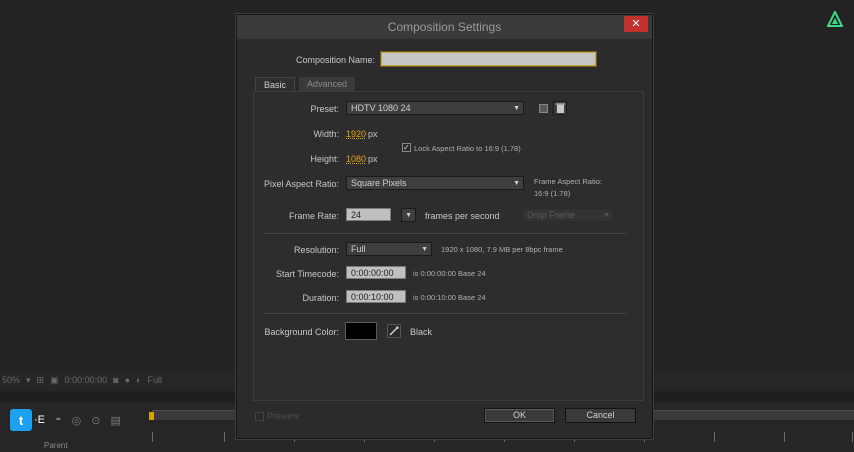  Describe the element at coordinates (376, 296) in the screenshot. I see `duration-field: 0:00:10:00` at that location.